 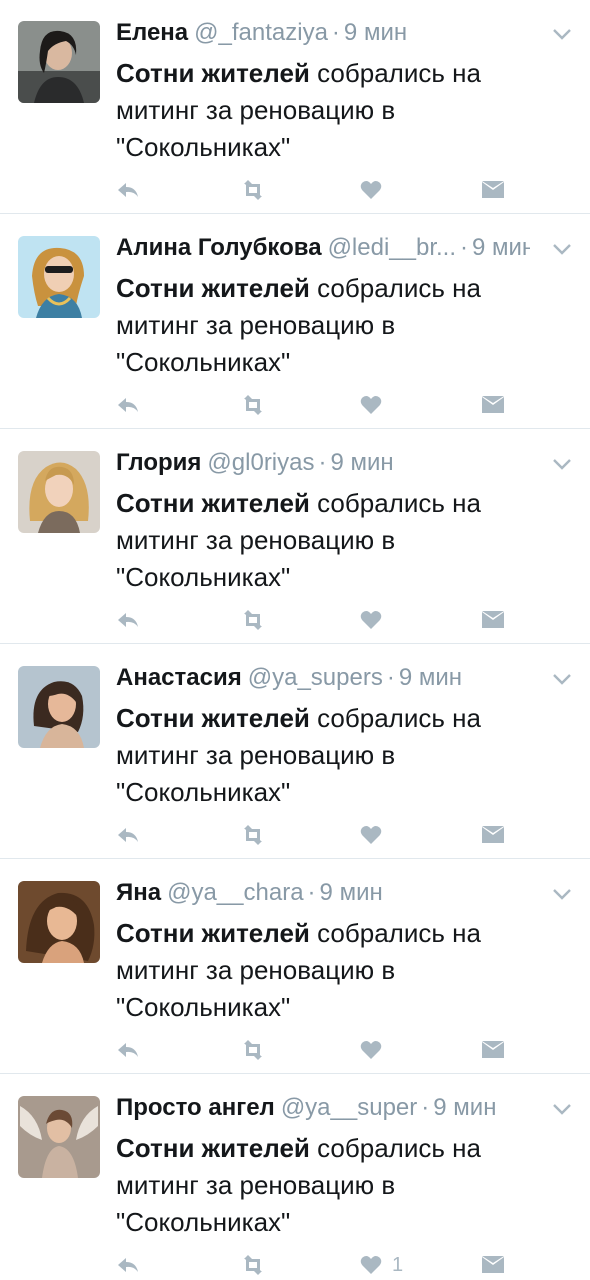 What do you see at coordinates (152, 32) in the screenshot?
I see `author-name: Елена` at bounding box center [152, 32].